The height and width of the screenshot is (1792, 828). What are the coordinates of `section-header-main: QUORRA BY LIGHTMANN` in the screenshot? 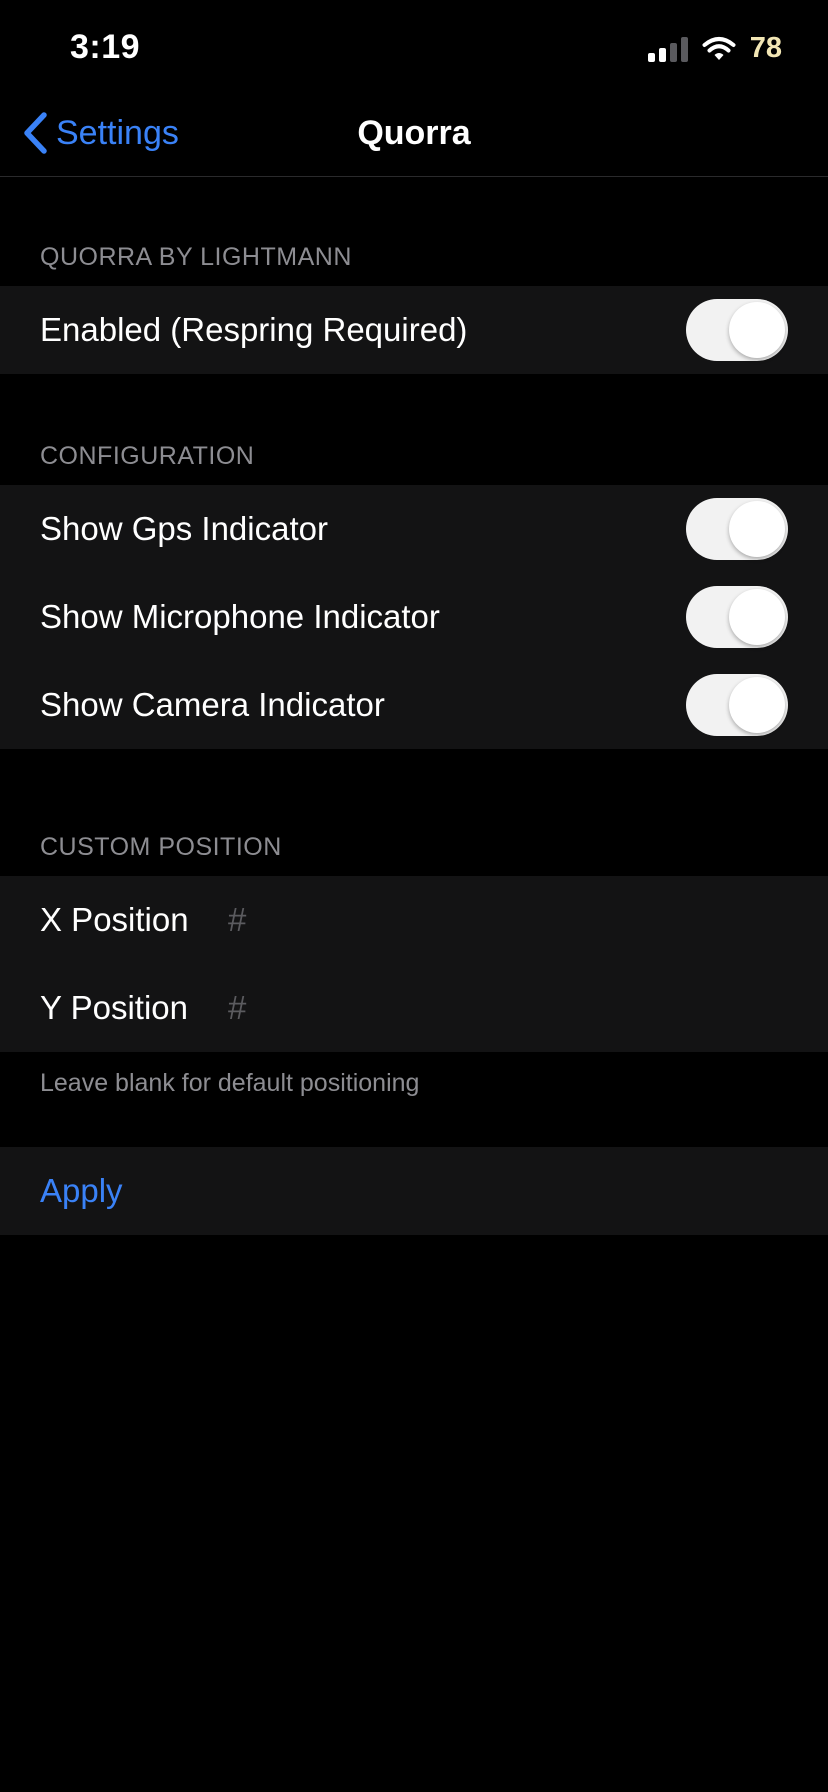 It's located at (196, 257).